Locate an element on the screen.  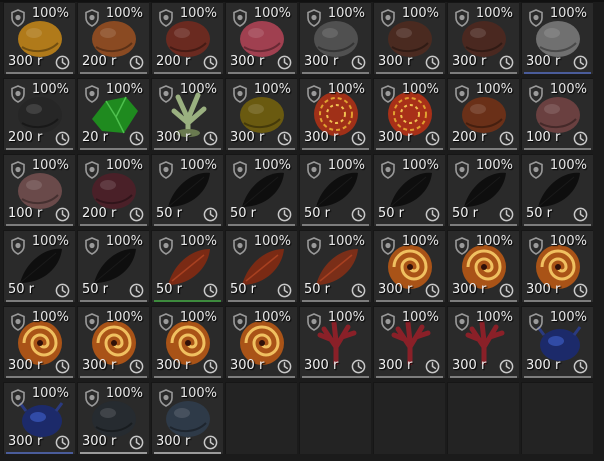
inventory-slot: 100% 20 r is located at coordinates (113, 114).